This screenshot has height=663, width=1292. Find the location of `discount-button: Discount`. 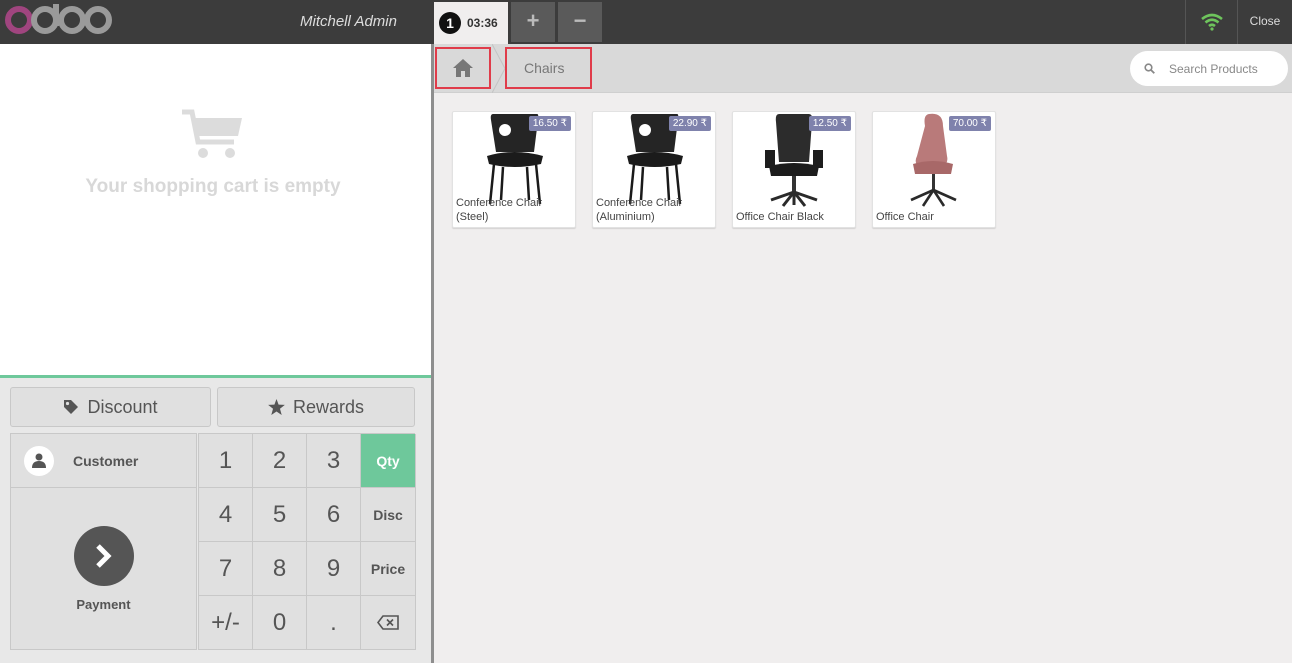

discount-button: Discount is located at coordinates (110, 407).